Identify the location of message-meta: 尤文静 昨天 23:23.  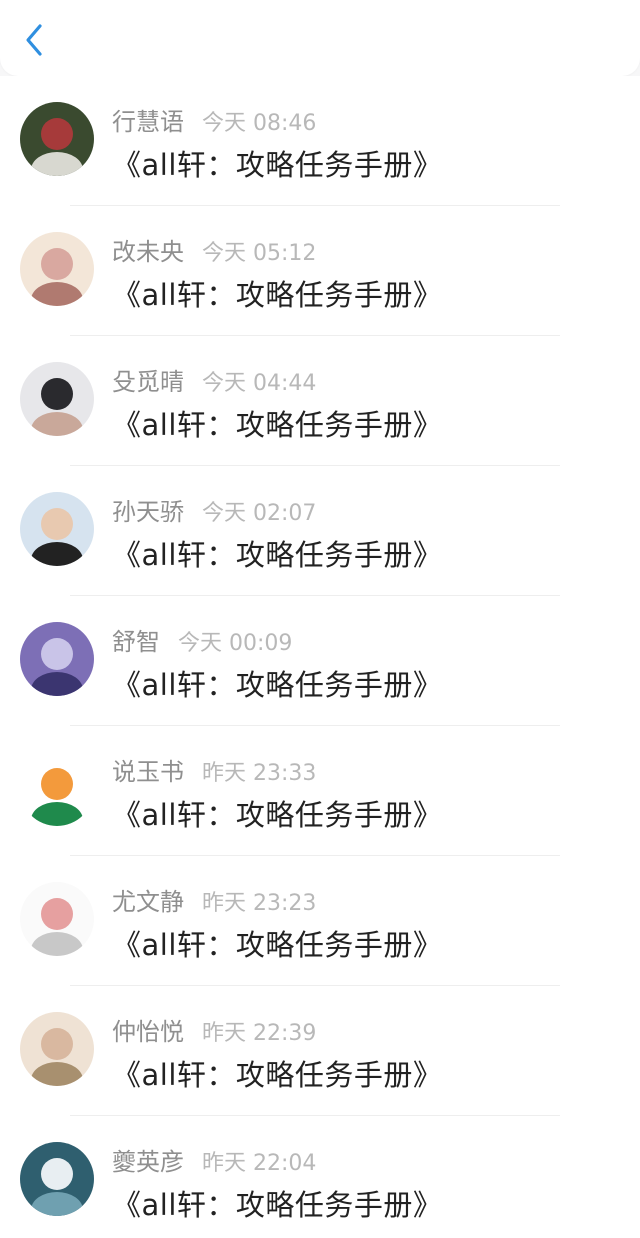
(214, 899).